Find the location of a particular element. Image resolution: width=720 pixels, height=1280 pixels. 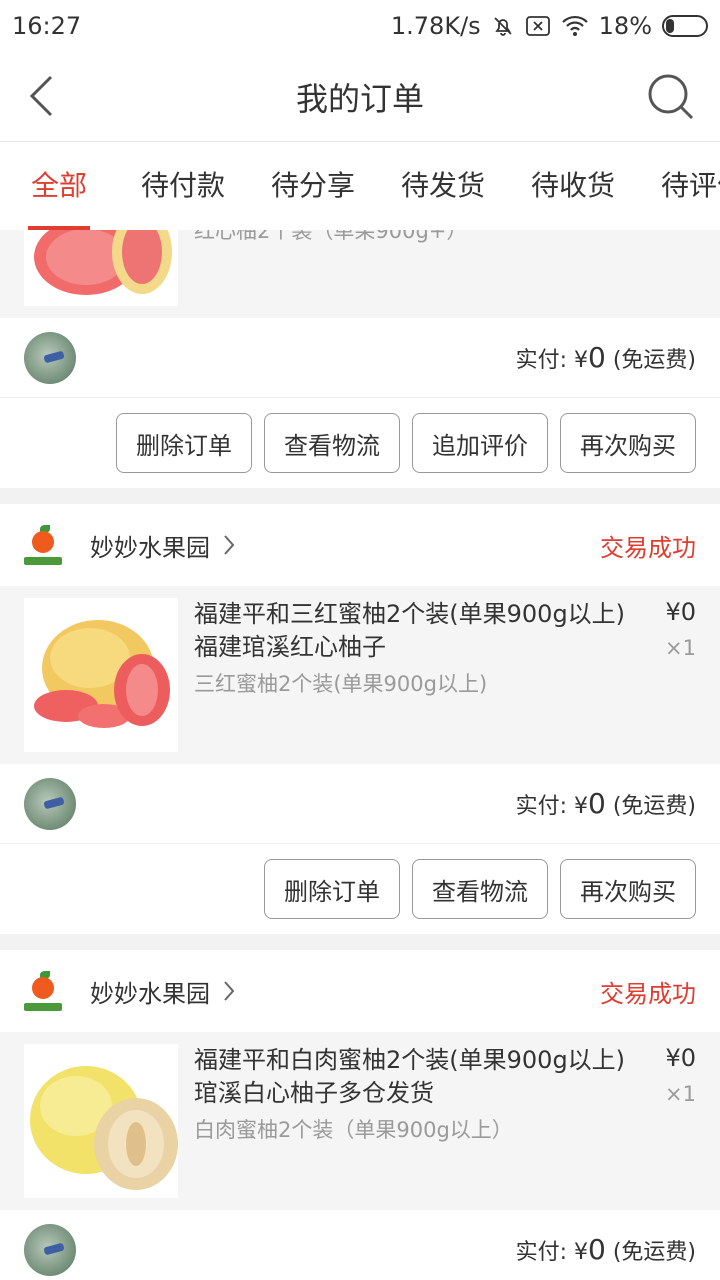

page-title: 我的订单 is located at coordinates (359, 98).